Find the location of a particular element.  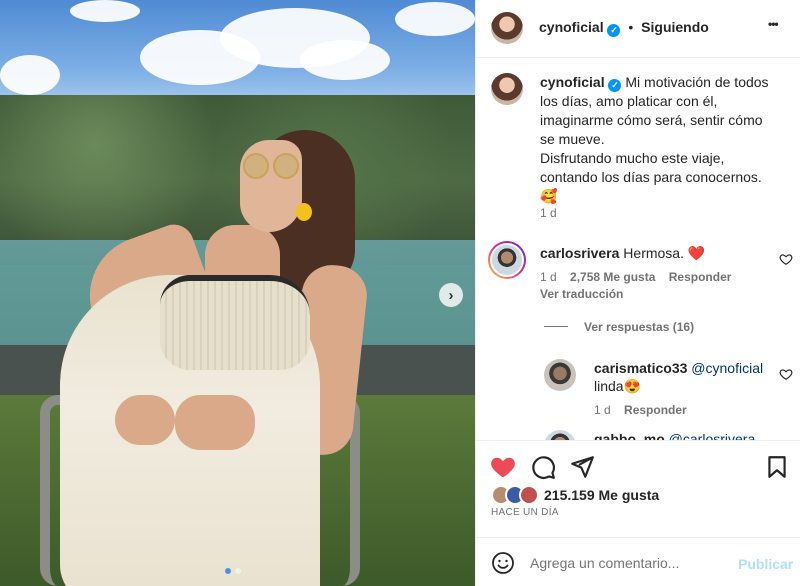

caption-line: Mi motivación de todos is located at coordinates (697, 82).